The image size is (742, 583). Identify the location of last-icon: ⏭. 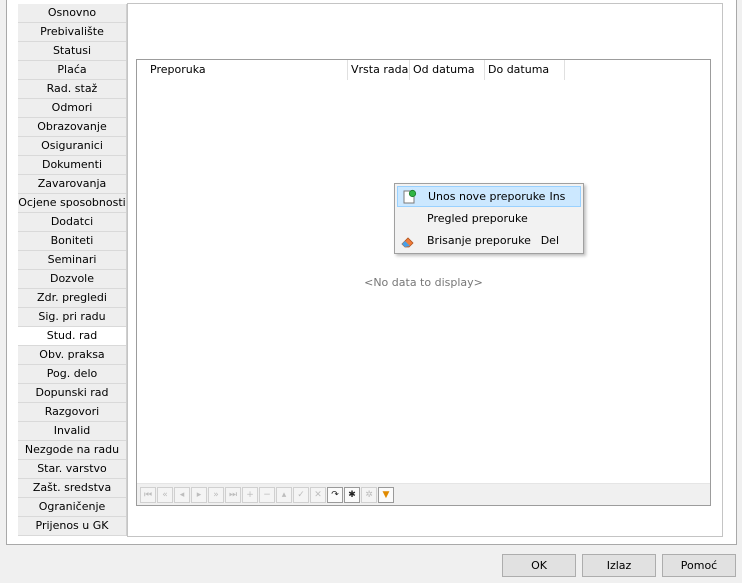
(233, 494).